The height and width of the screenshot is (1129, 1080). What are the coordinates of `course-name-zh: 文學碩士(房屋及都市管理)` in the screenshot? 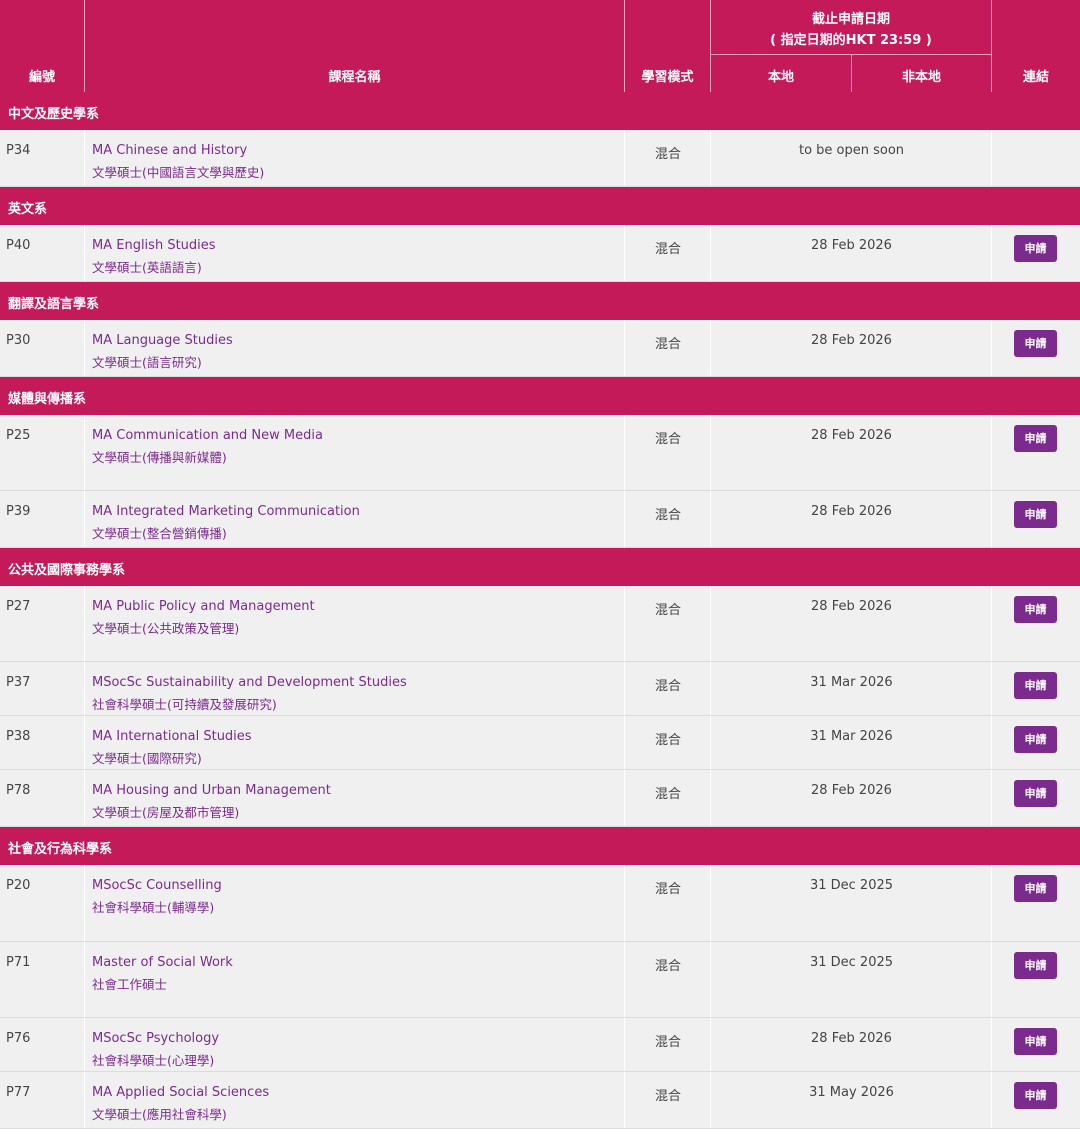 It's located at (165, 811).